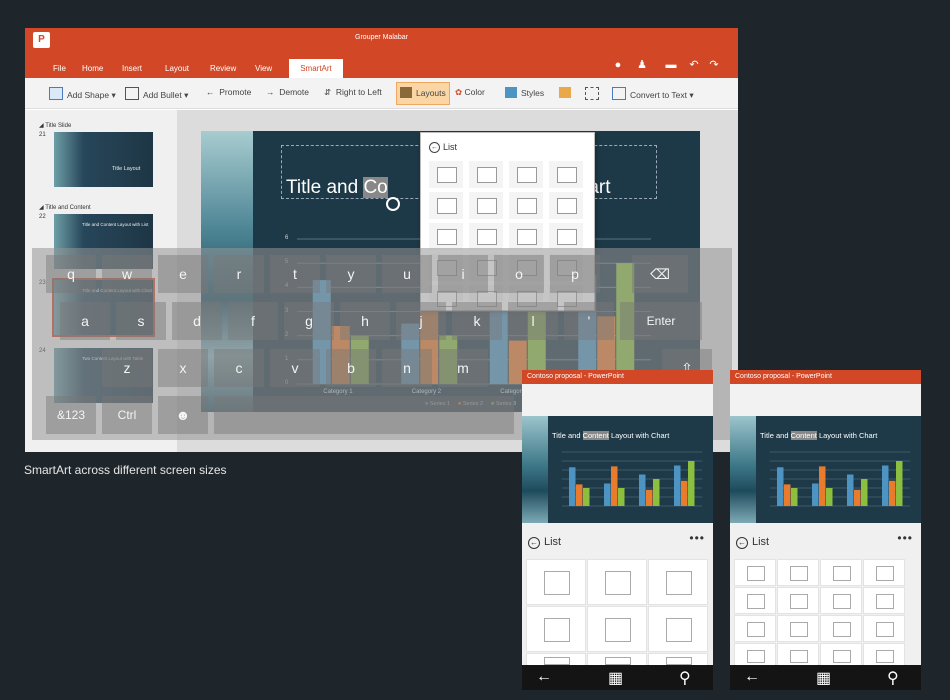 This screenshot has height=700, width=950. Describe the element at coordinates (103, 159) in the screenshot. I see `slide-thumbnail: Title Layout` at that location.